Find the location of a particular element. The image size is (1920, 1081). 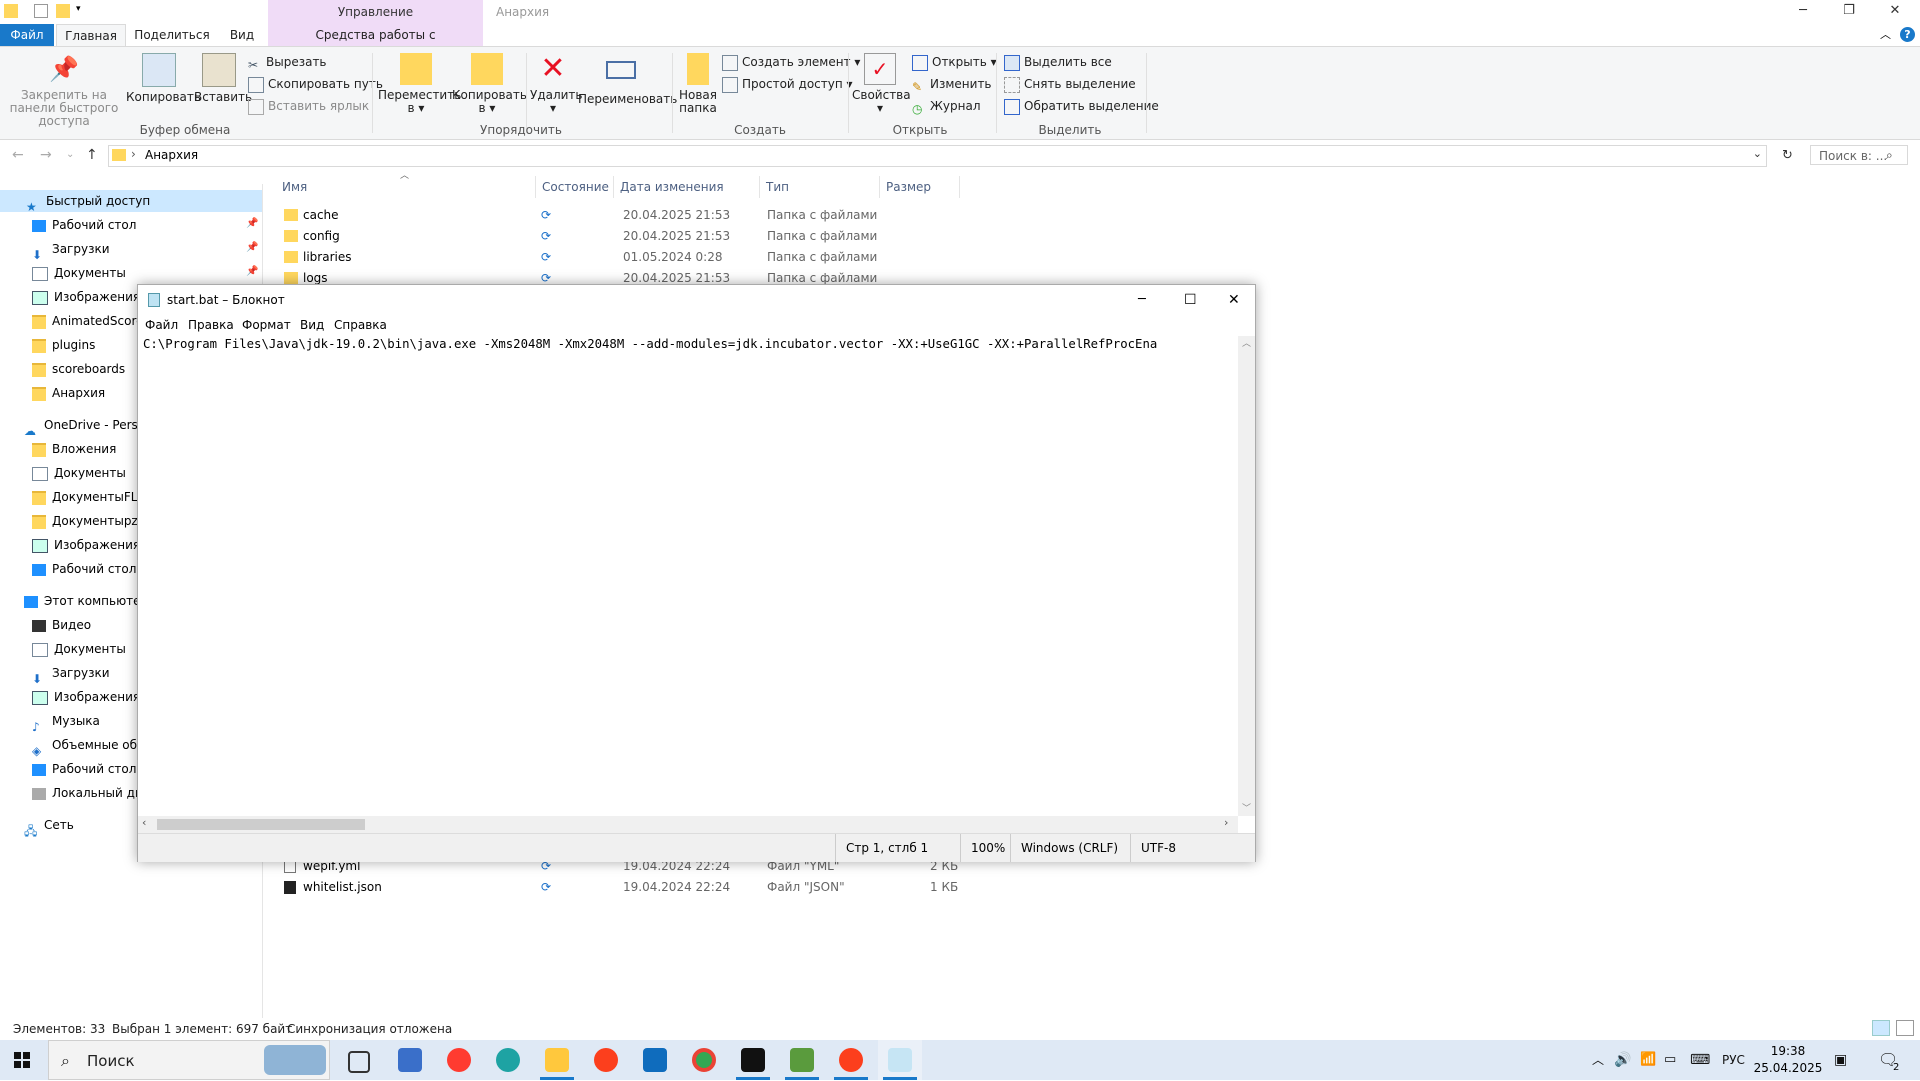

new-folder-button: Новая папка is located at coordinates (698, 84).